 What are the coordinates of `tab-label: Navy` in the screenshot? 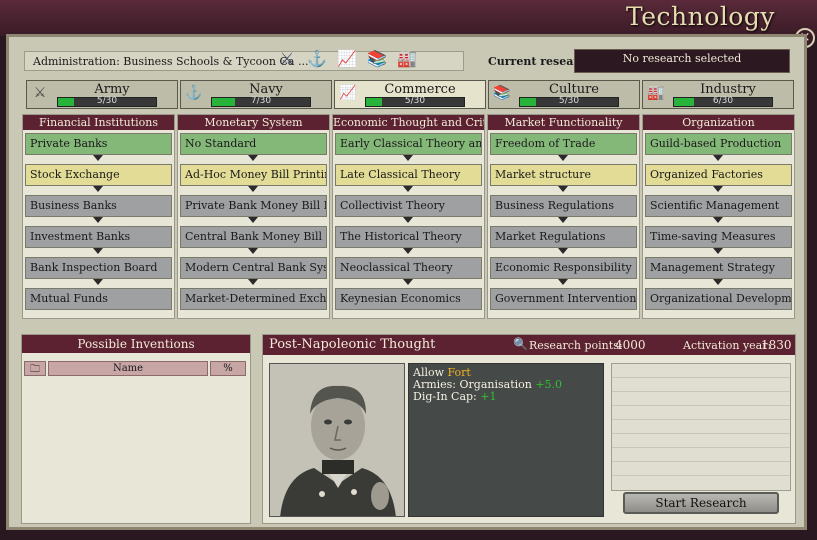 It's located at (266, 89).